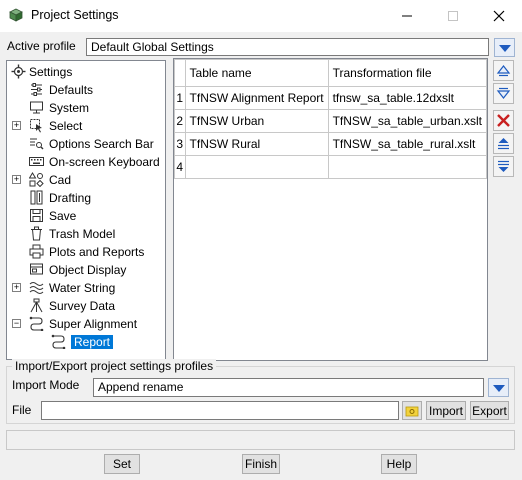  I want to click on minimize-icon, so click(407, 16).